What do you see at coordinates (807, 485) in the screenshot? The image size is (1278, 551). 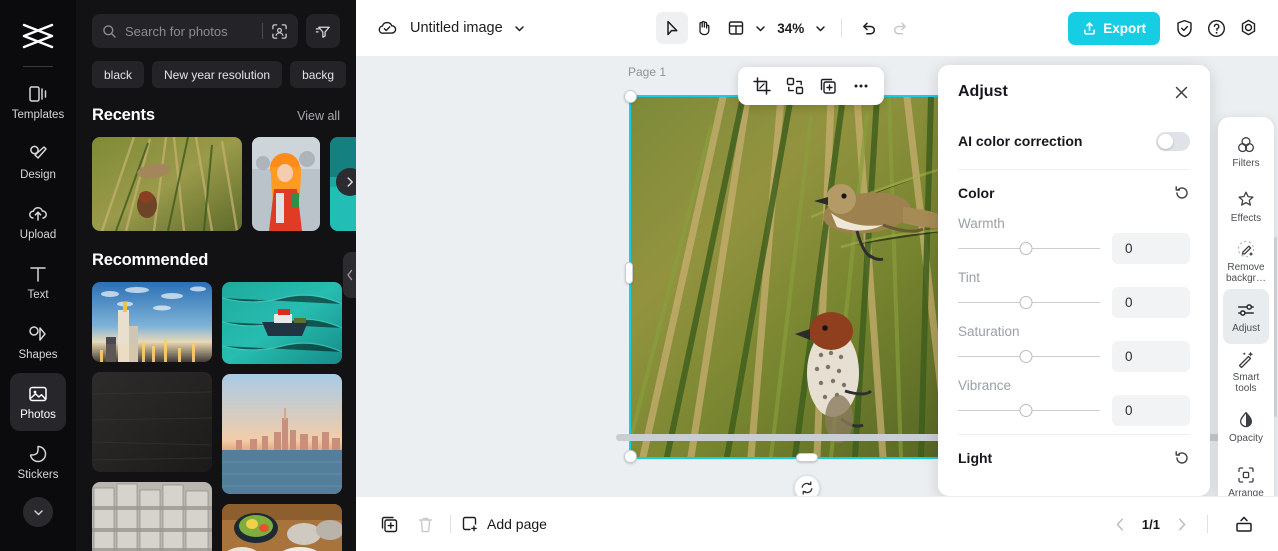 I see `rotate-handle` at bounding box center [807, 485].